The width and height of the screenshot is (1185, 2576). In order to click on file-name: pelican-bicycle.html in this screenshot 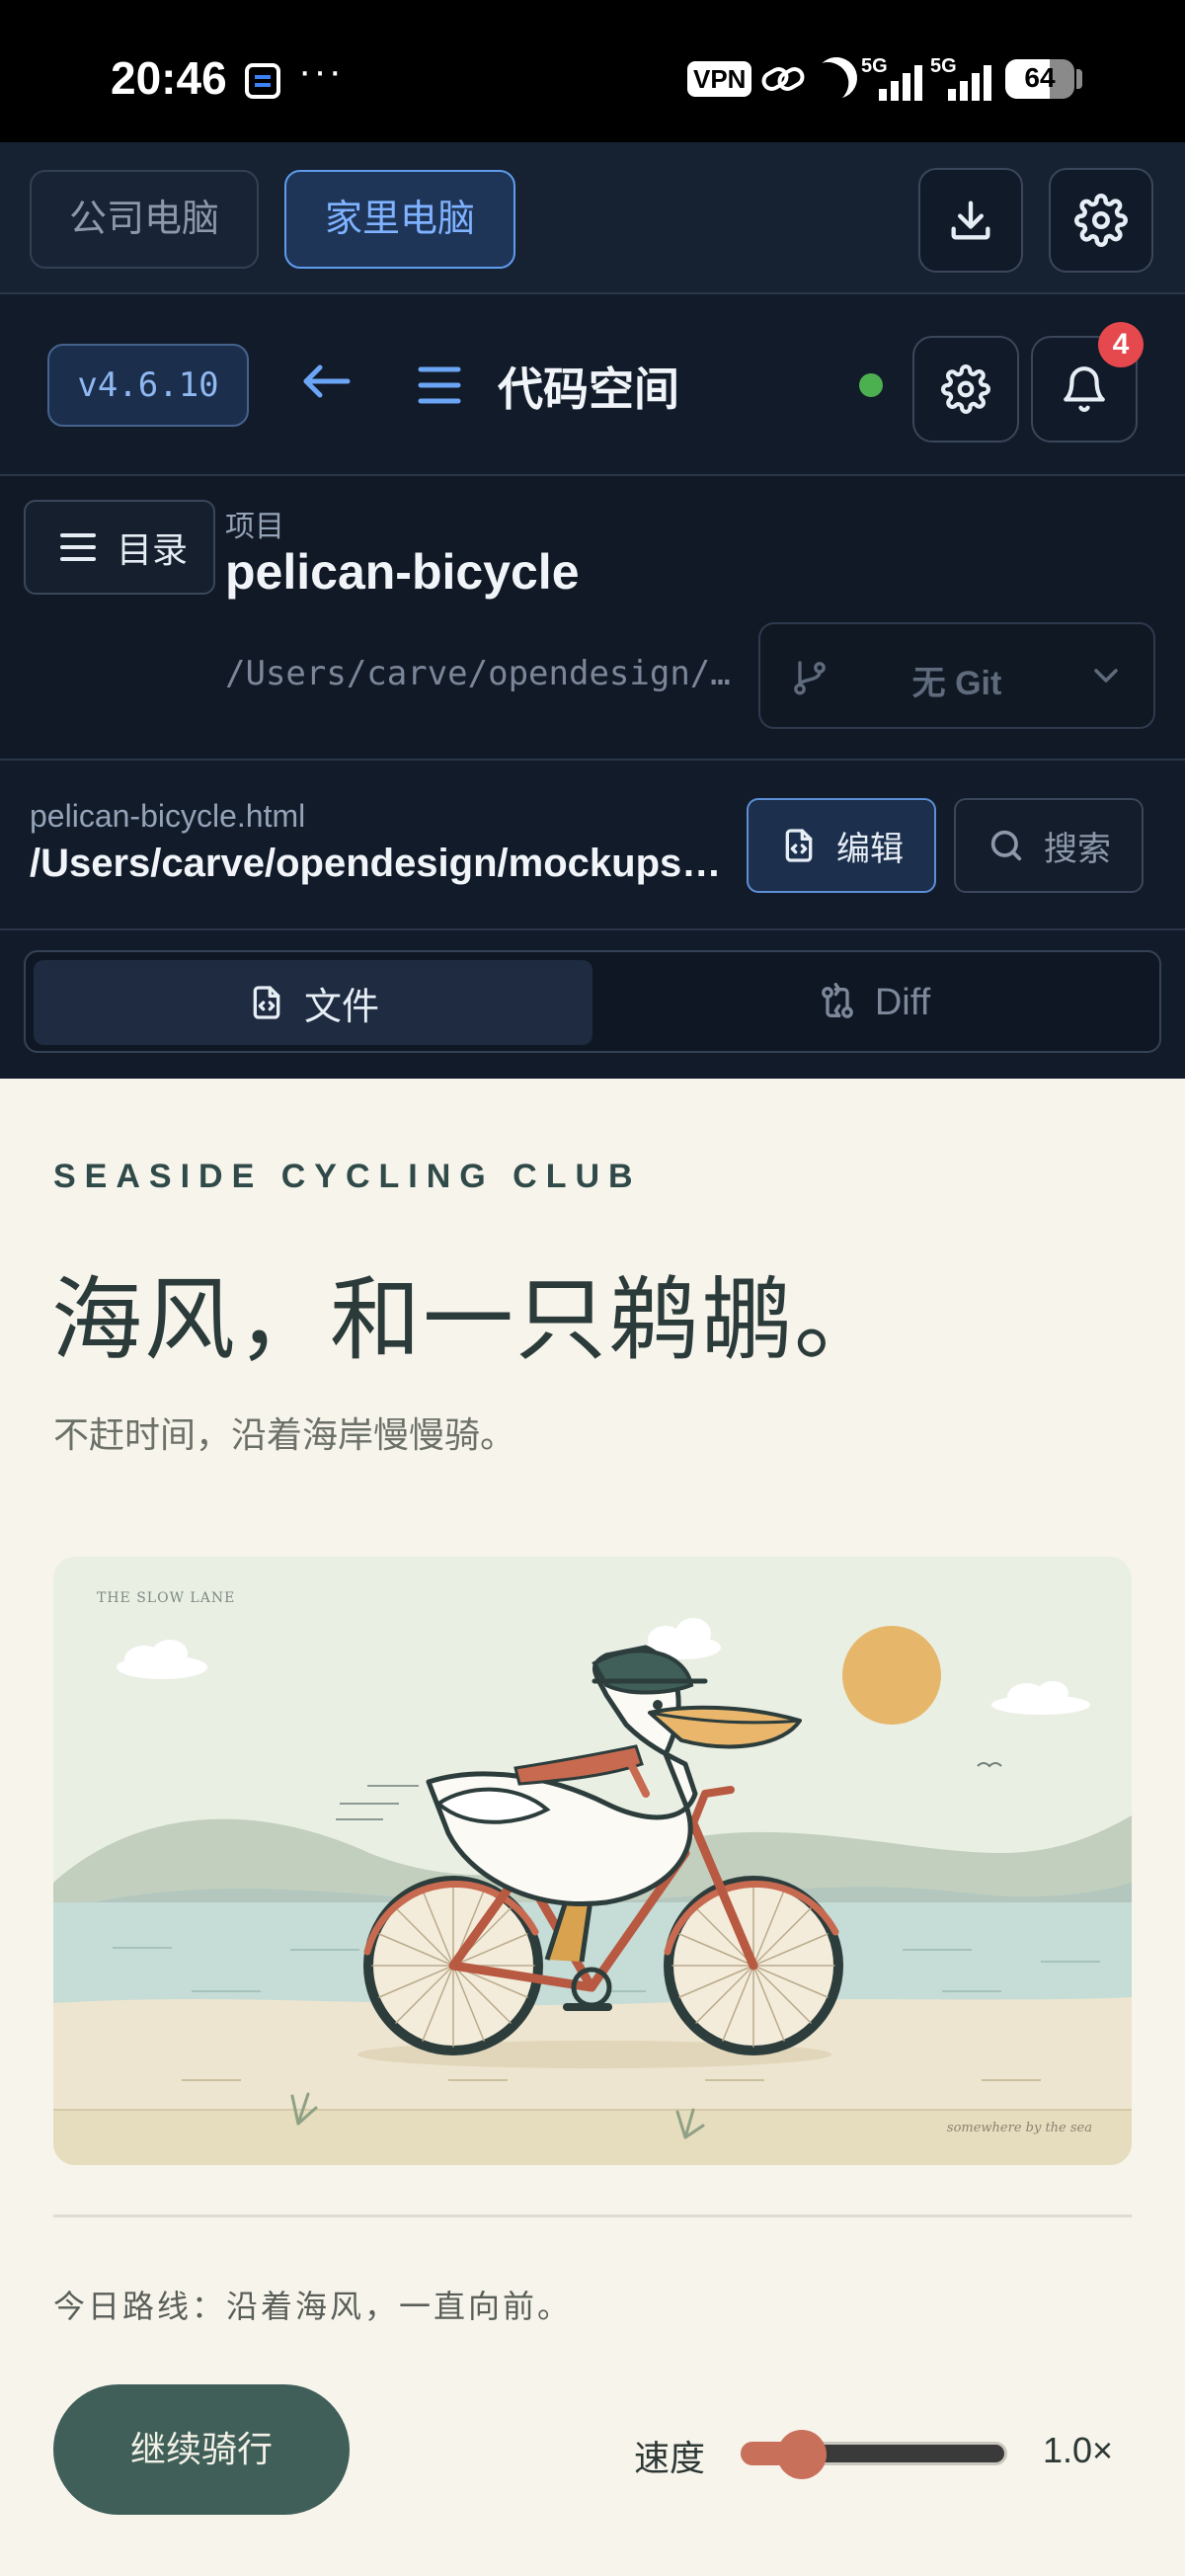, I will do `click(168, 816)`.